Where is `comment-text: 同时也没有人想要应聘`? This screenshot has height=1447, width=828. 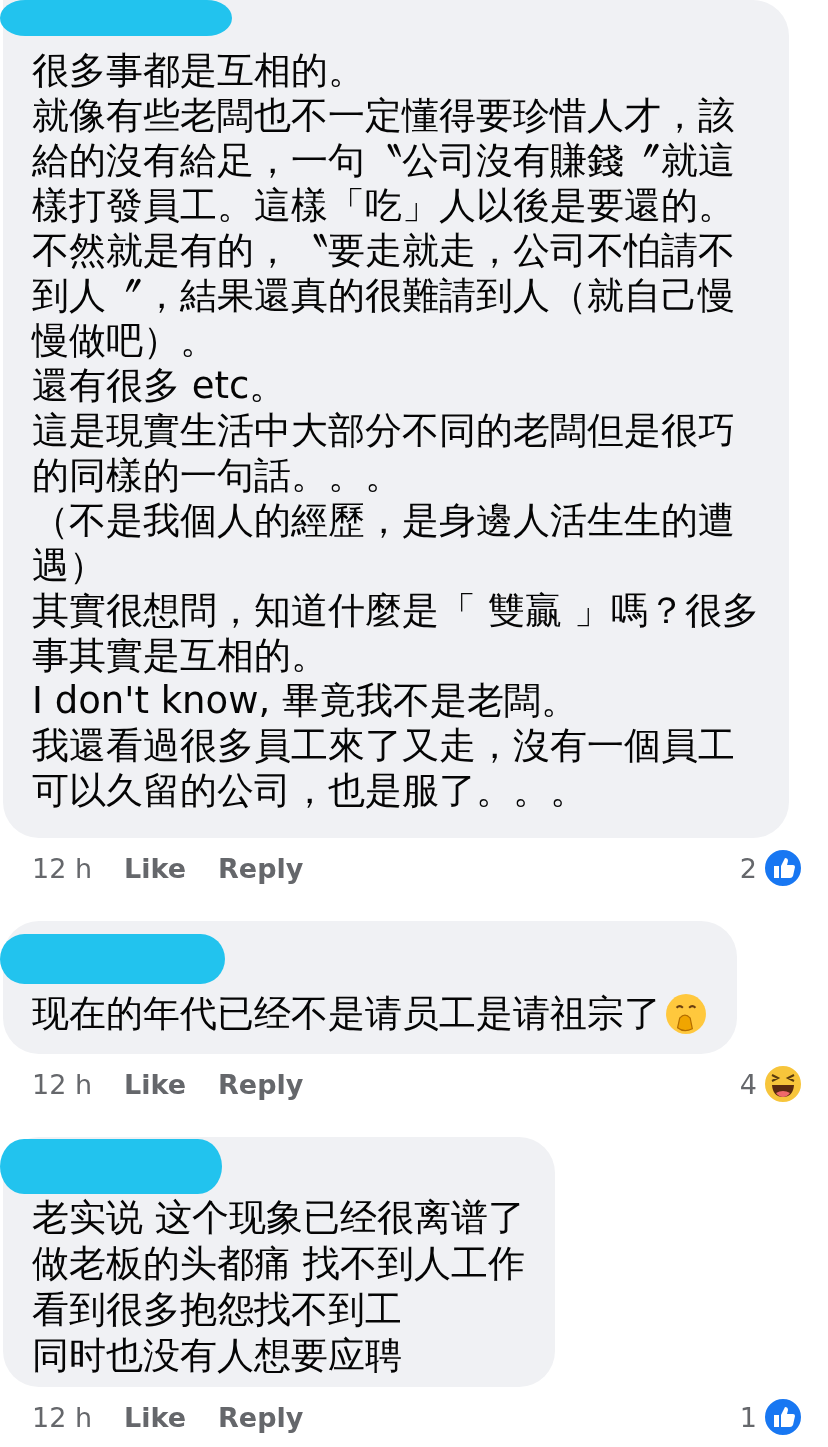 comment-text: 同时也没有人想要应聘 is located at coordinates (217, 1356).